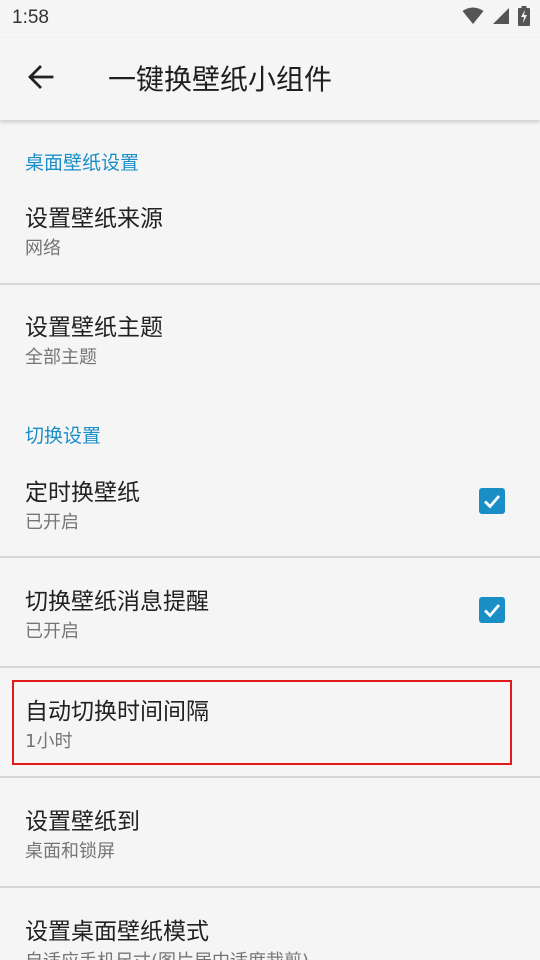 Image resolution: width=540 pixels, height=960 pixels. What do you see at coordinates (270, 336) in the screenshot?
I see `pref-wallpaper-theme: 设置壁纸主题 全部主题` at bounding box center [270, 336].